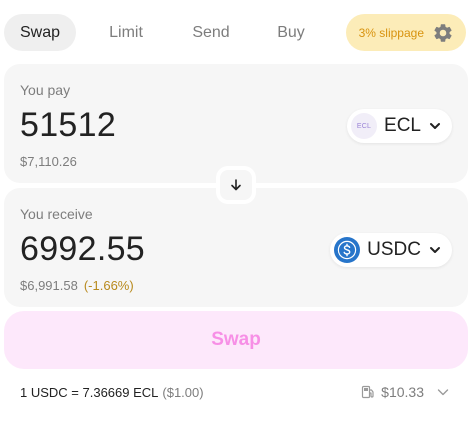 This screenshot has height=425, width=476. What do you see at coordinates (402, 392) in the screenshot?
I see `gas-fee-value: $10.33` at bounding box center [402, 392].